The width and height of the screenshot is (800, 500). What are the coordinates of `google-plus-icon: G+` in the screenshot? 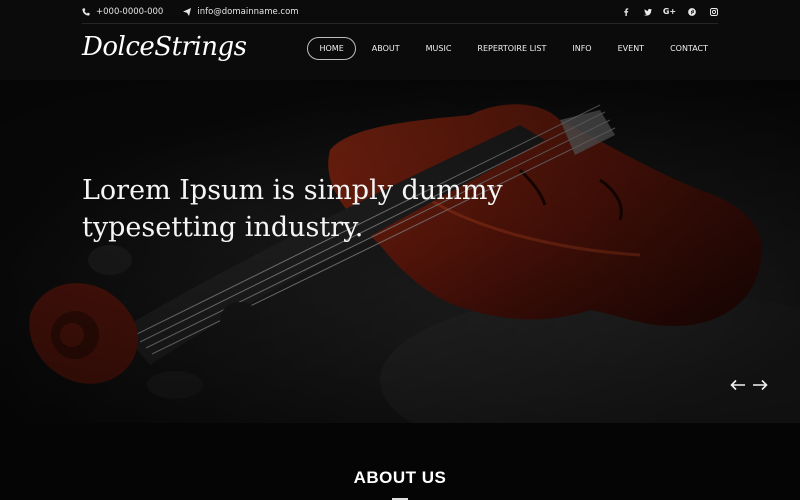 It's located at (669, 11).